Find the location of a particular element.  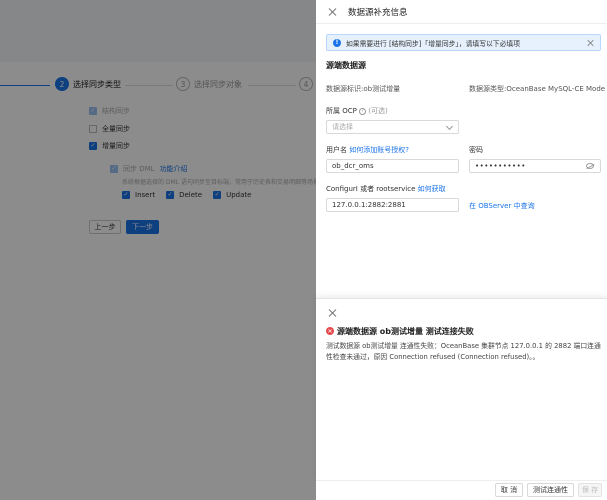

how-to-get-link: 如何获取 is located at coordinates (432, 189).